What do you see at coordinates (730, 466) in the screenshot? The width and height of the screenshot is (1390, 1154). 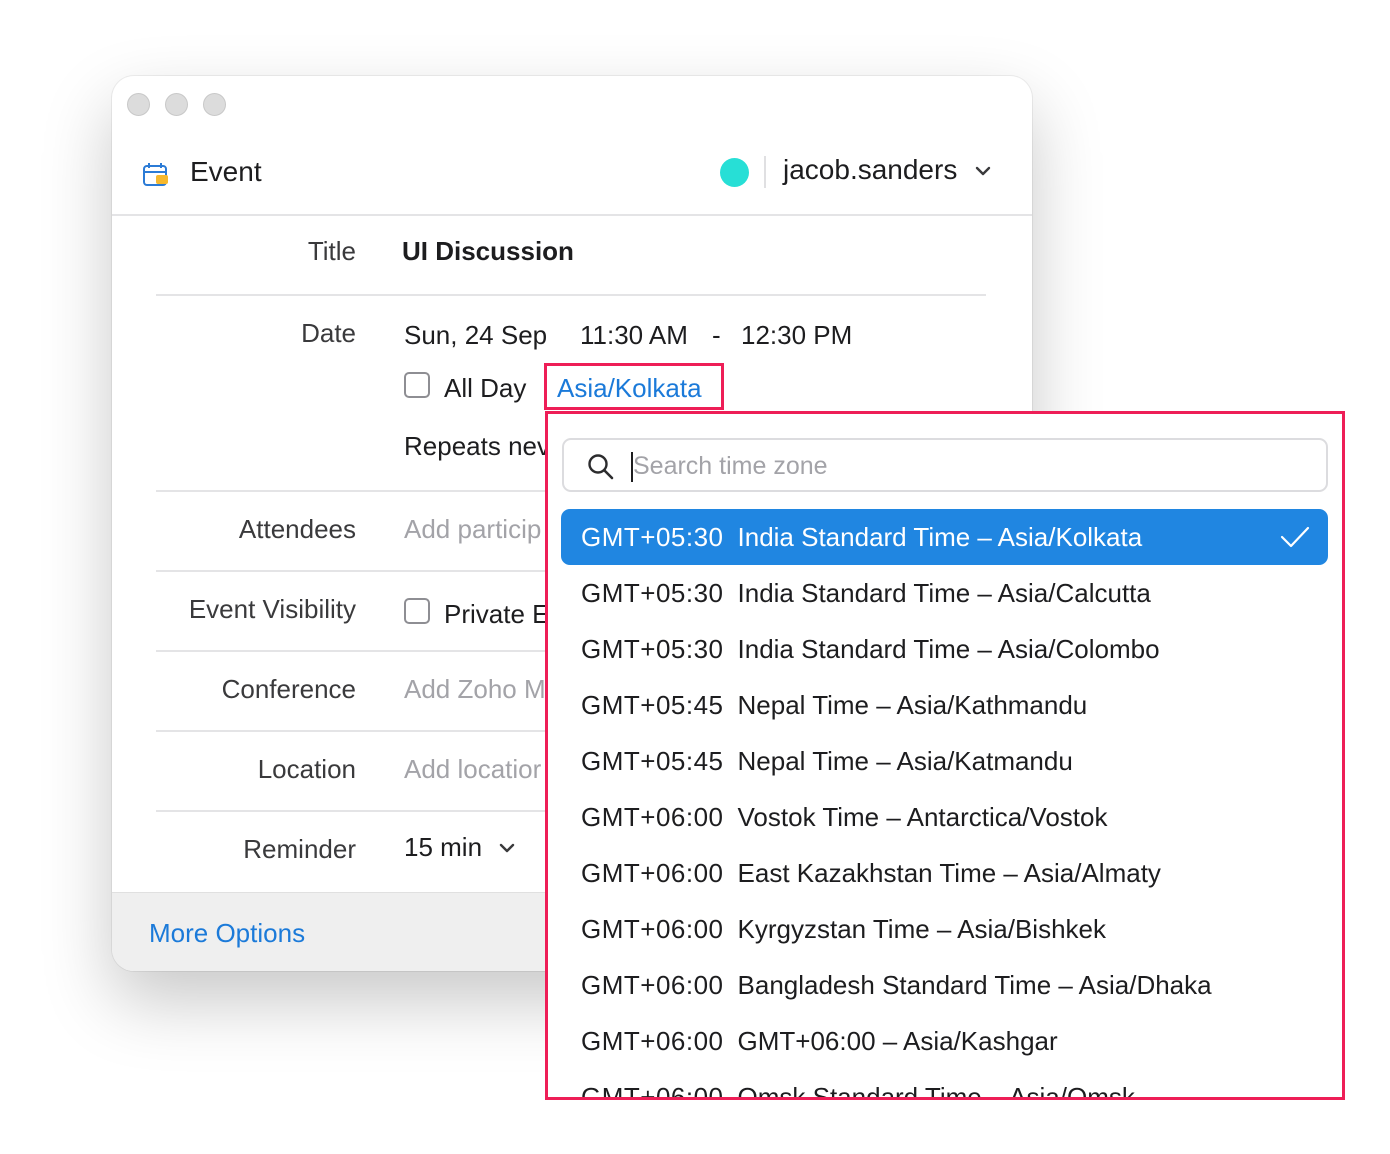 I see `search-placeholder: Search time zone` at bounding box center [730, 466].